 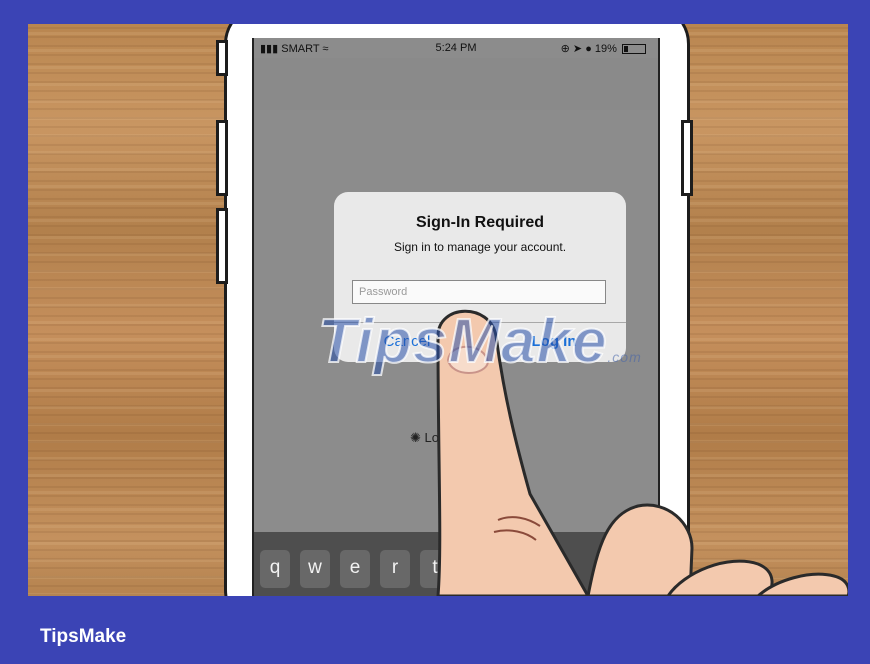 I want to click on footer-brand: TipsMake, so click(x=83, y=636).